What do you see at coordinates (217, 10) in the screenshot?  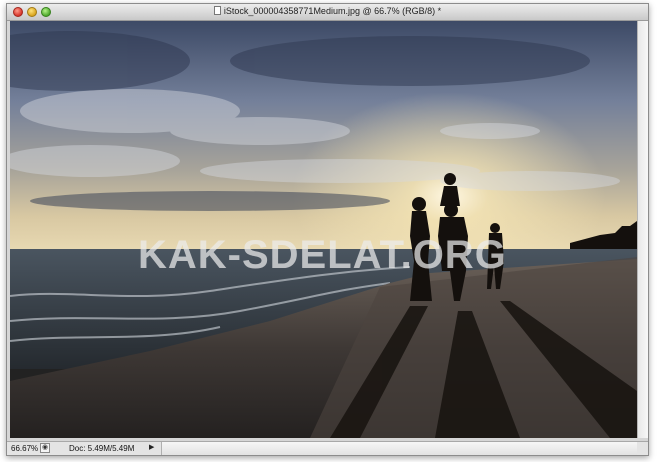 I see `document-icon` at bounding box center [217, 10].